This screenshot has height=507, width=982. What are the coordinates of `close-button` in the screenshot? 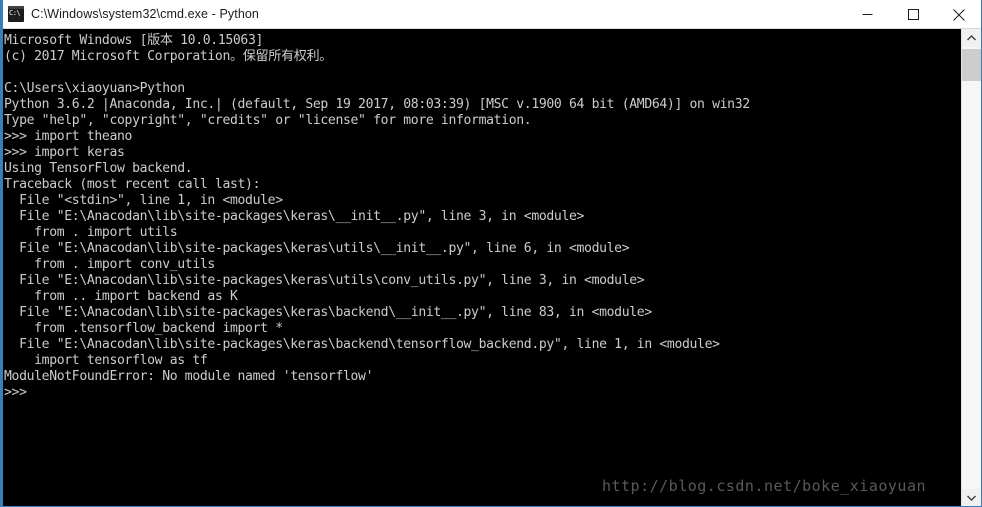 It's located at (958, 14).